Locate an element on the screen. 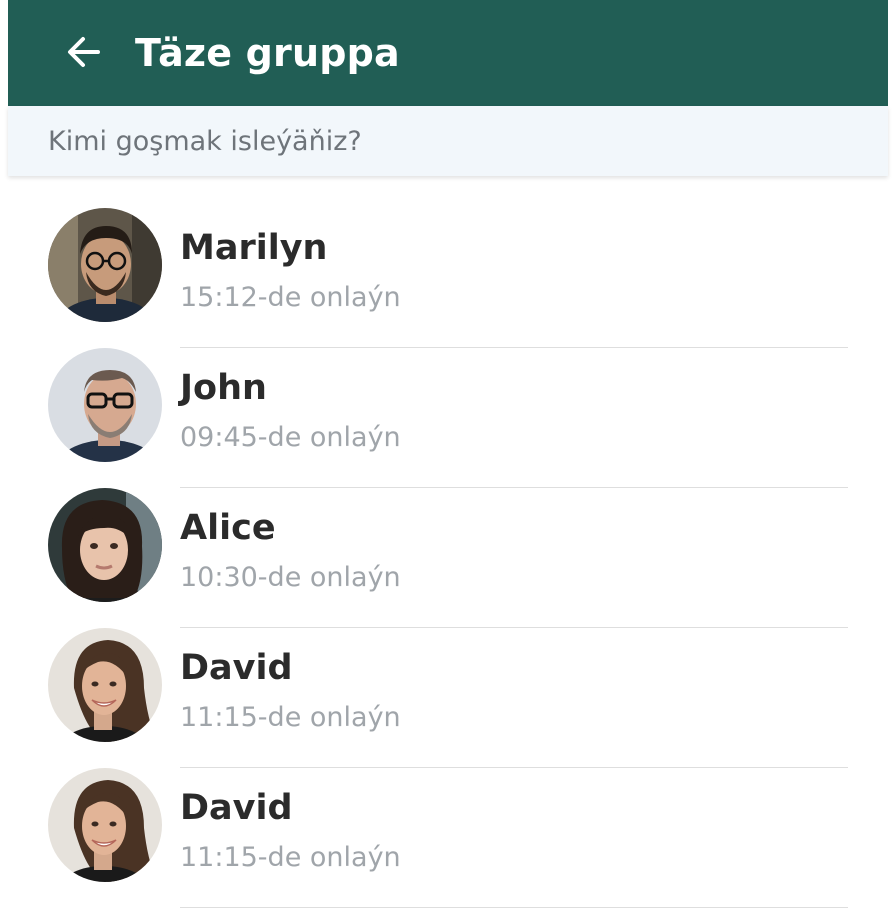  contact-status: 10:30-de onlaýn is located at coordinates (290, 577).